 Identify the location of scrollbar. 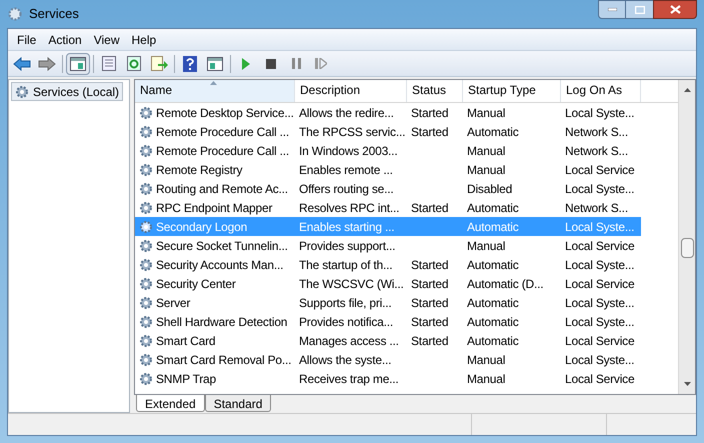
(686, 237).